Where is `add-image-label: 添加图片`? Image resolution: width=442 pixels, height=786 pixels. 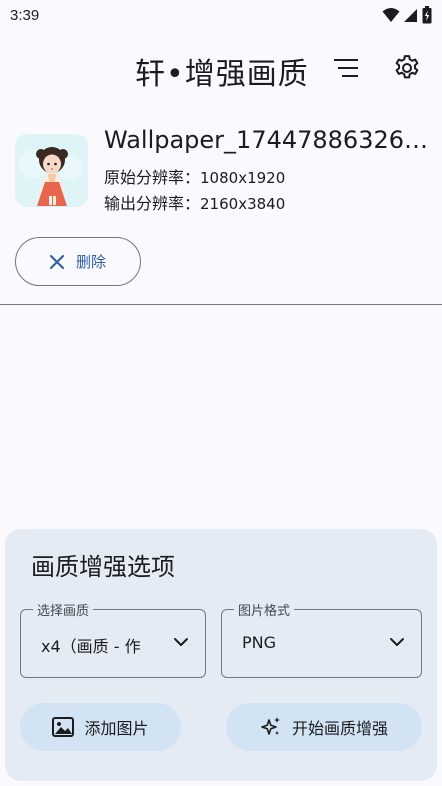 add-image-label: 添加图片 is located at coordinates (116, 728).